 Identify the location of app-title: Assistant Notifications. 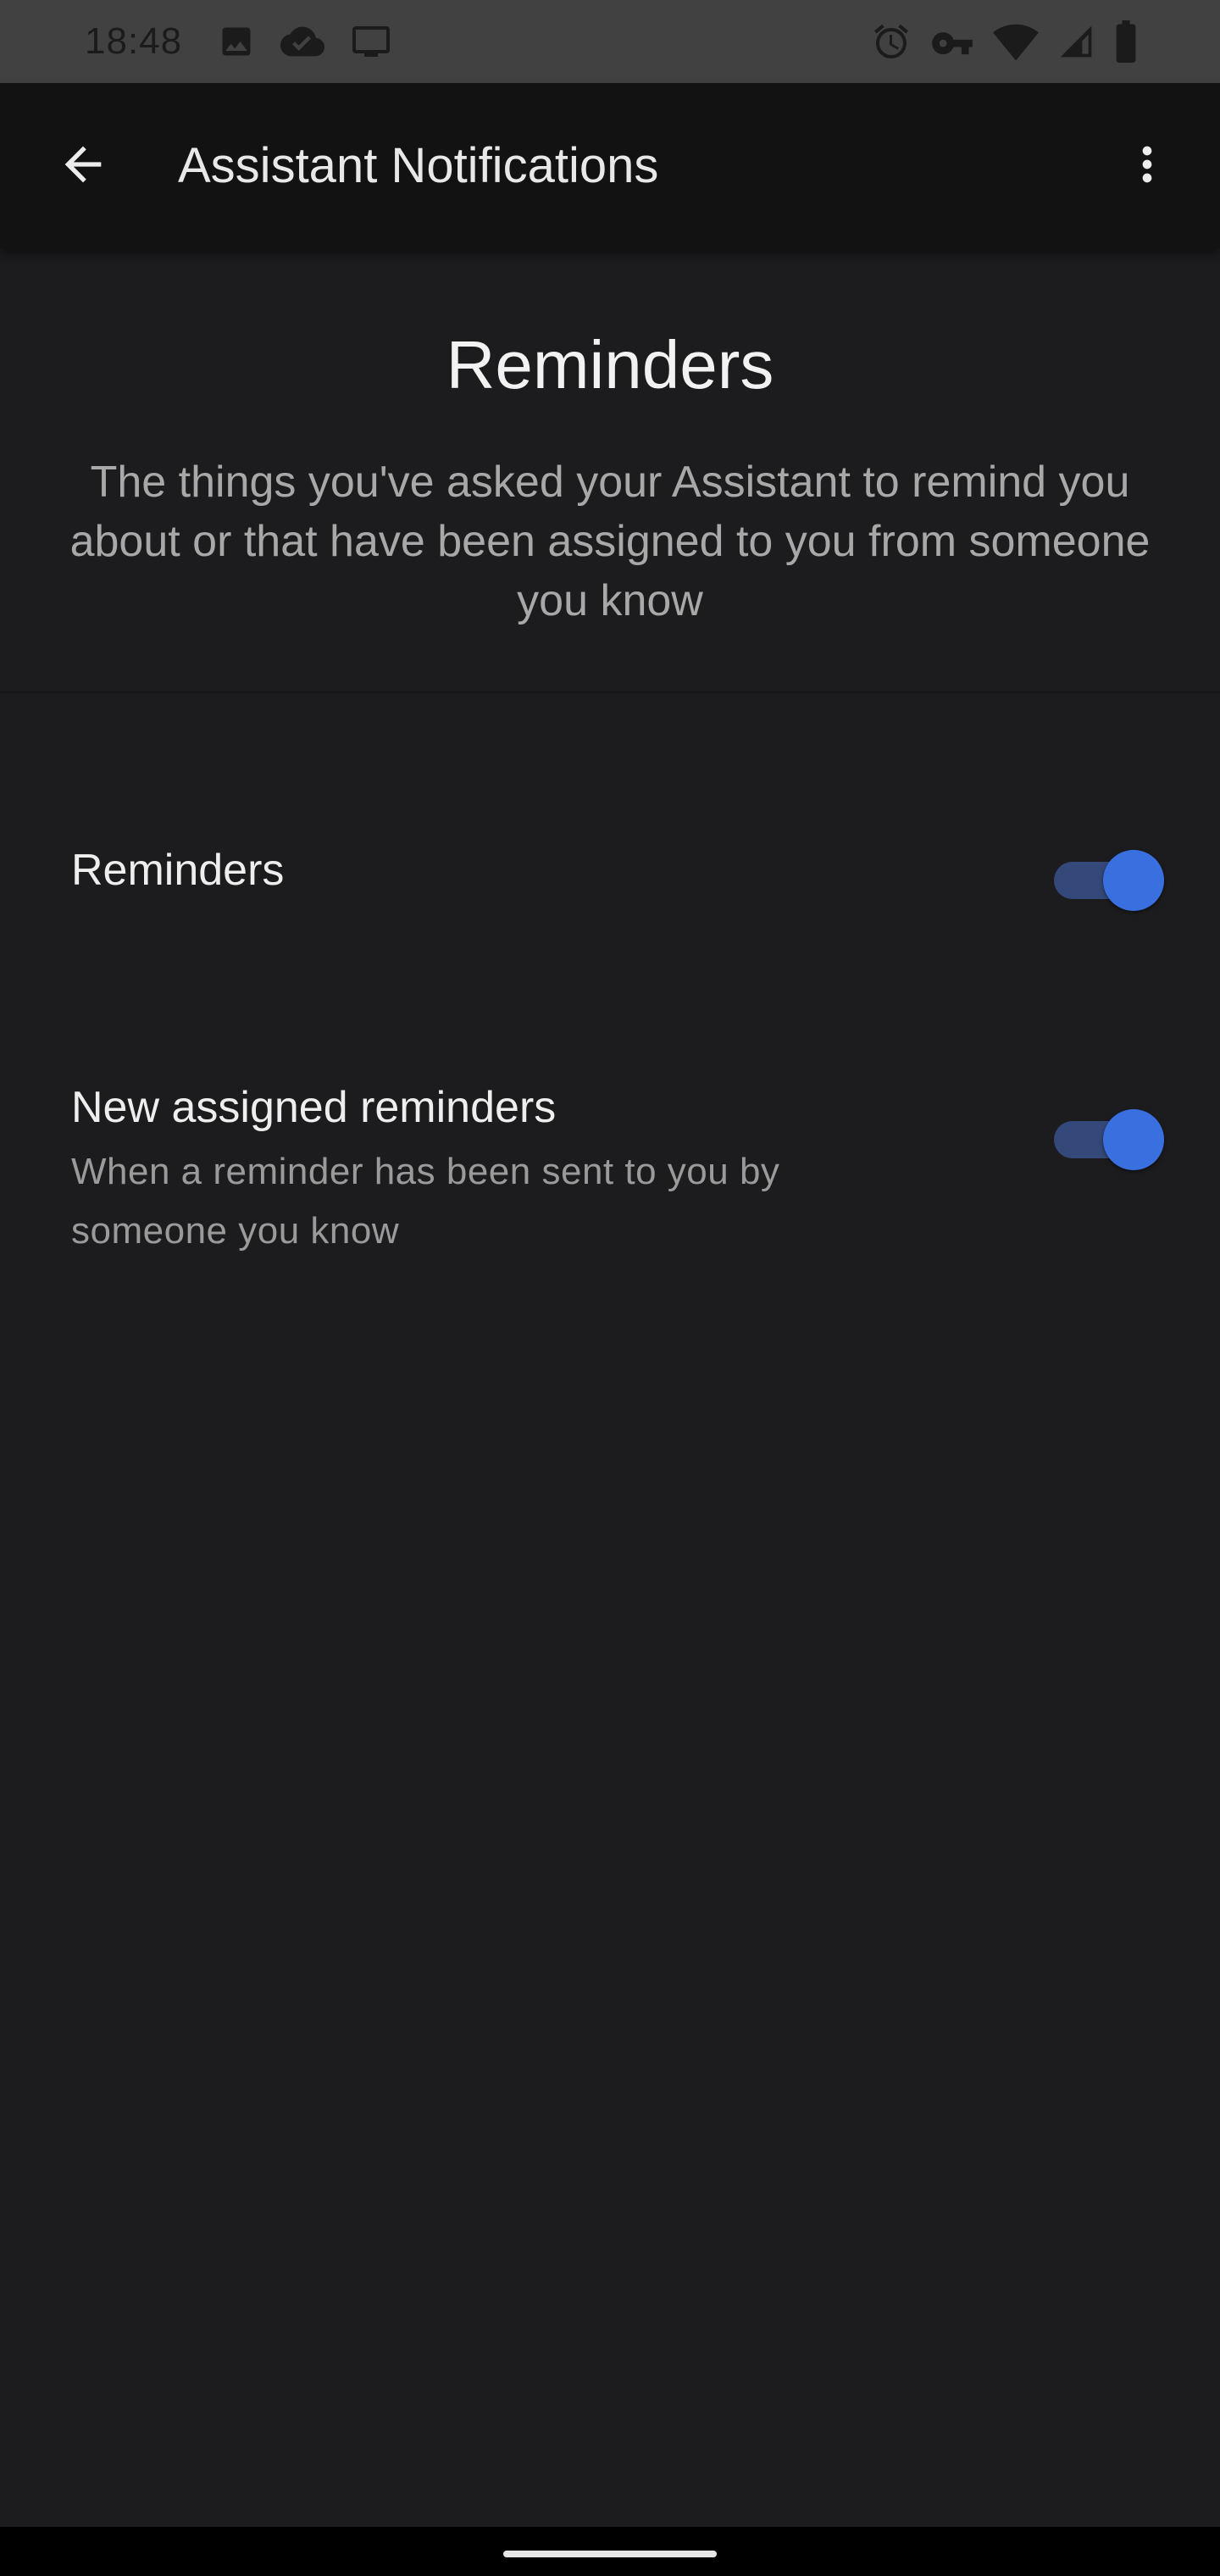
(418, 165).